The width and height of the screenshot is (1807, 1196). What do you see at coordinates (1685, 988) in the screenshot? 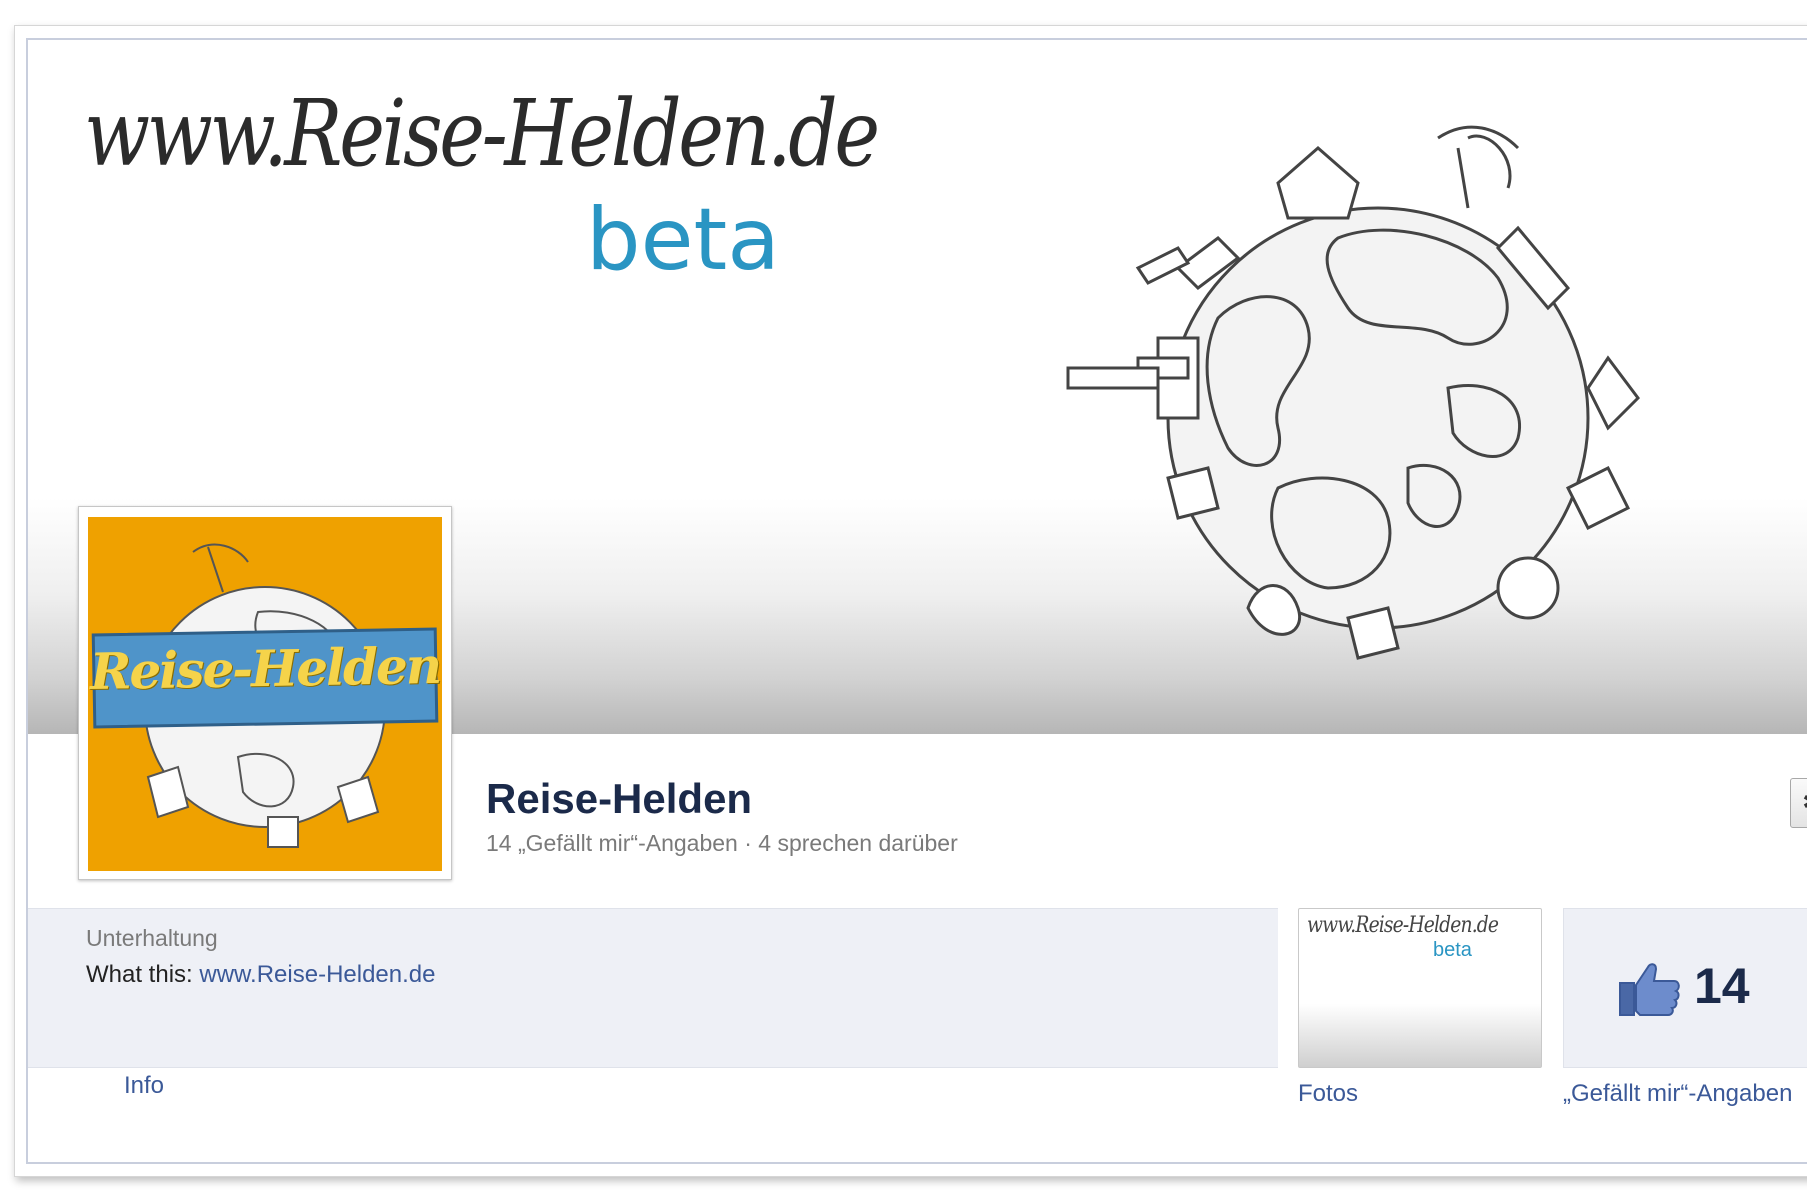
I see `likes-app-thumbnail: 14` at bounding box center [1685, 988].